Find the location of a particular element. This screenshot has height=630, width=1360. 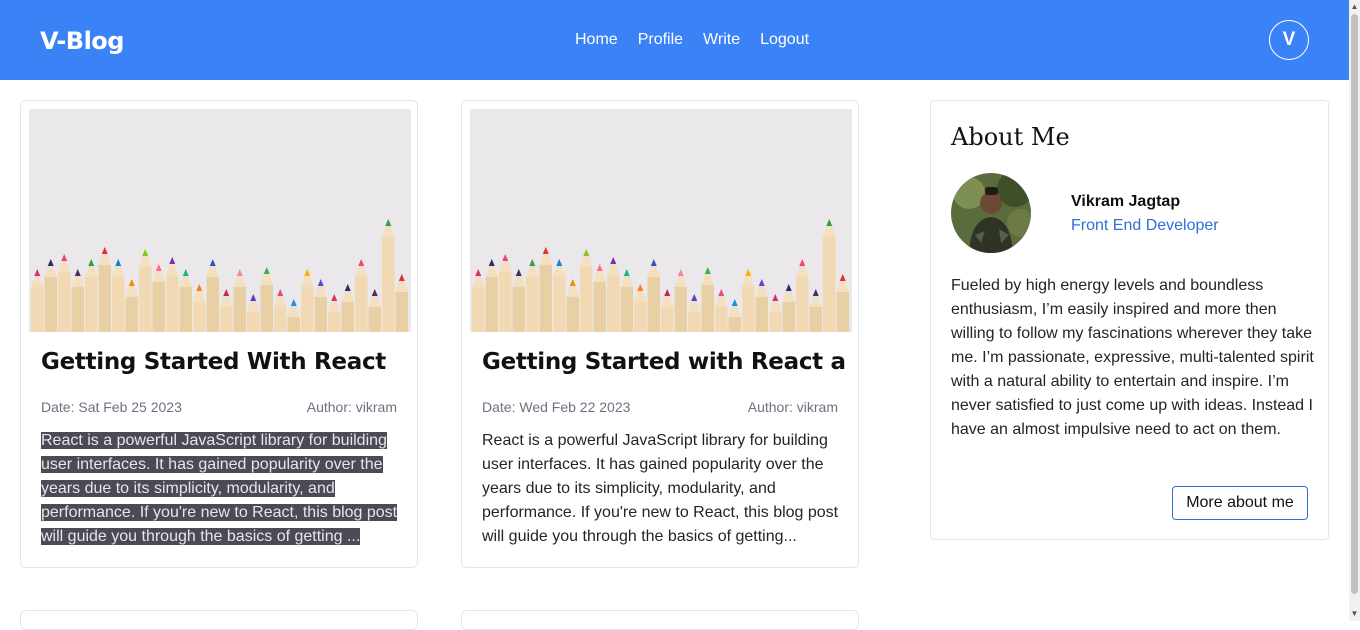

navbar: V-Blog Home Profile Write Logout V is located at coordinates (674, 40).